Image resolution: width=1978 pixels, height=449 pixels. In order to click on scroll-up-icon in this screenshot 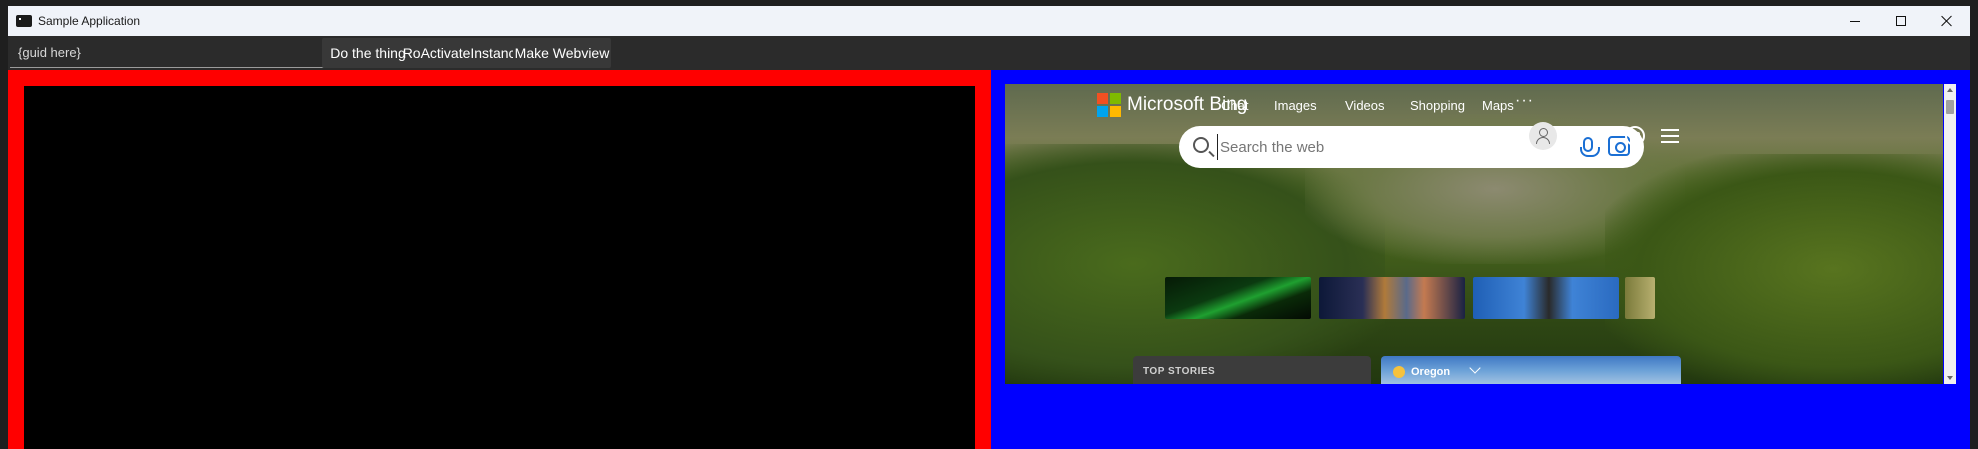, I will do `click(1950, 90)`.